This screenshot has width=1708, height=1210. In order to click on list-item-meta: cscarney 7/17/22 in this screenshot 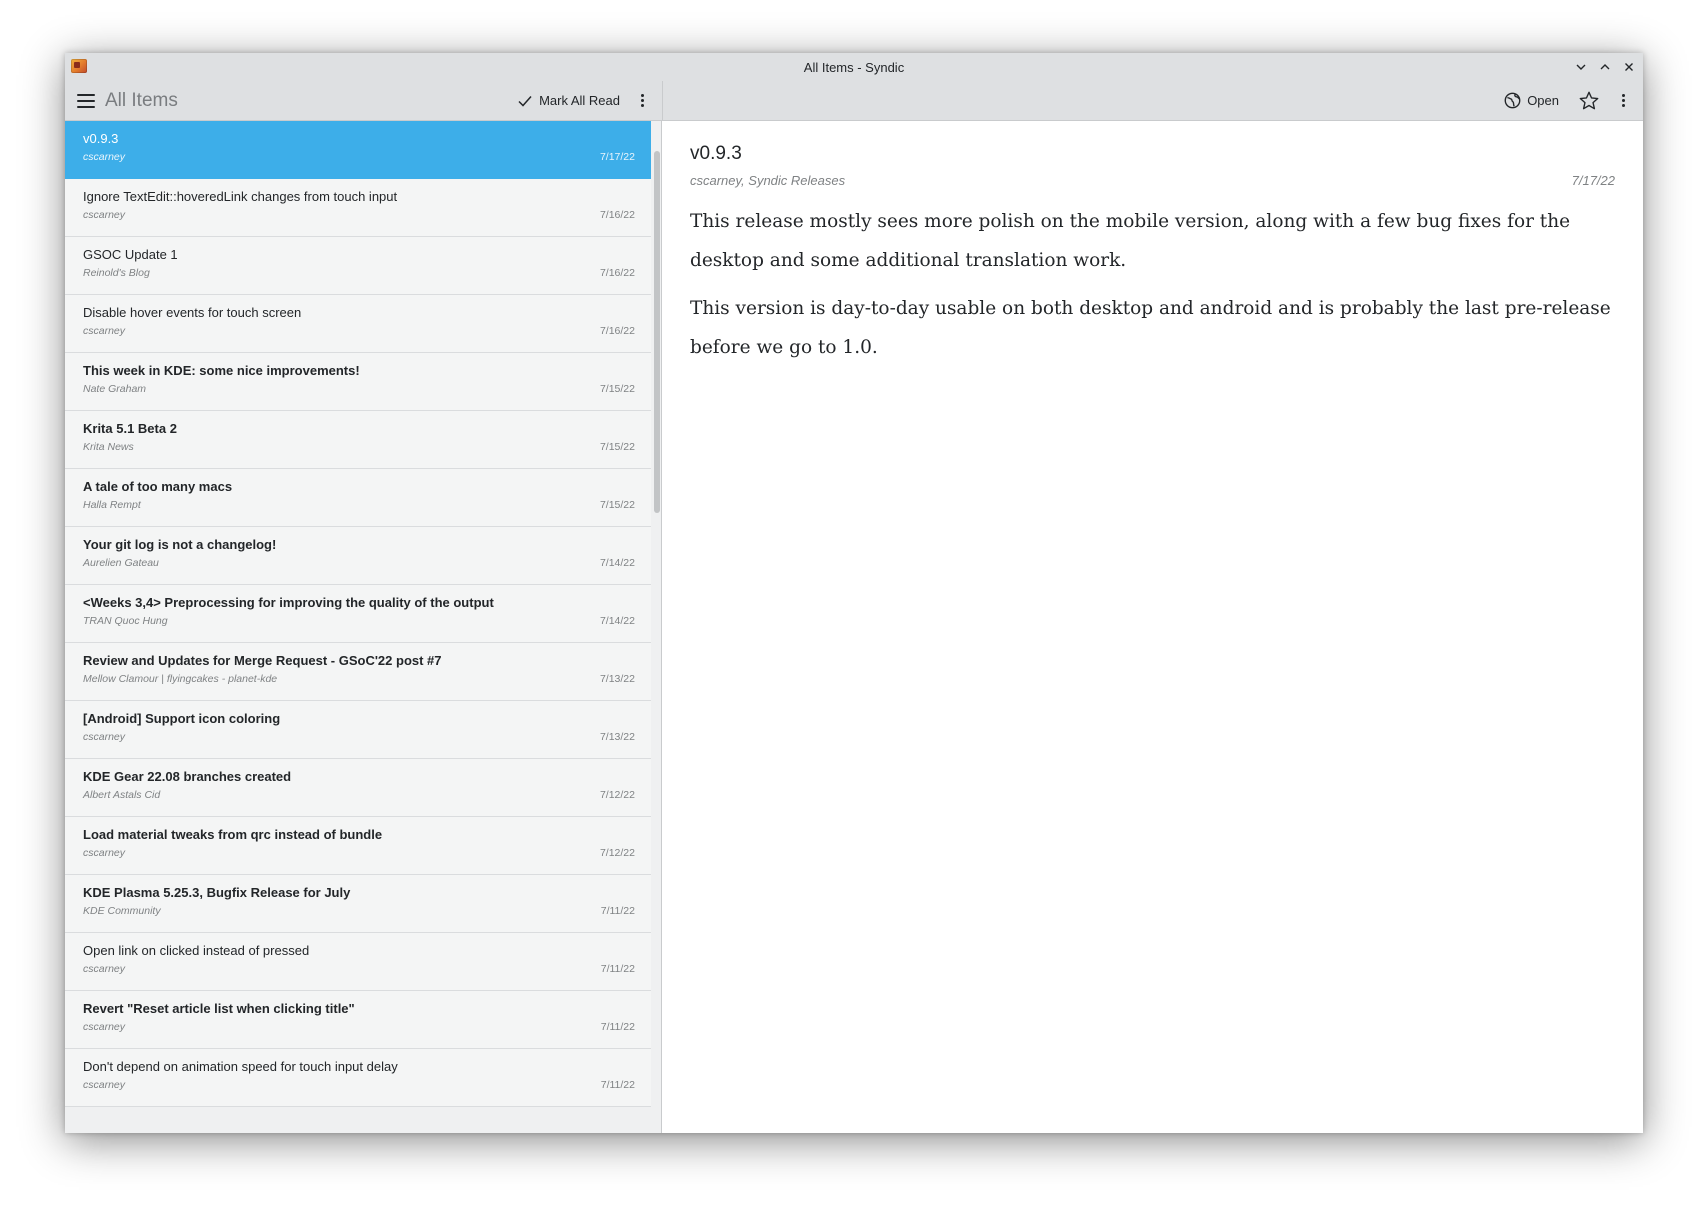, I will do `click(359, 157)`.